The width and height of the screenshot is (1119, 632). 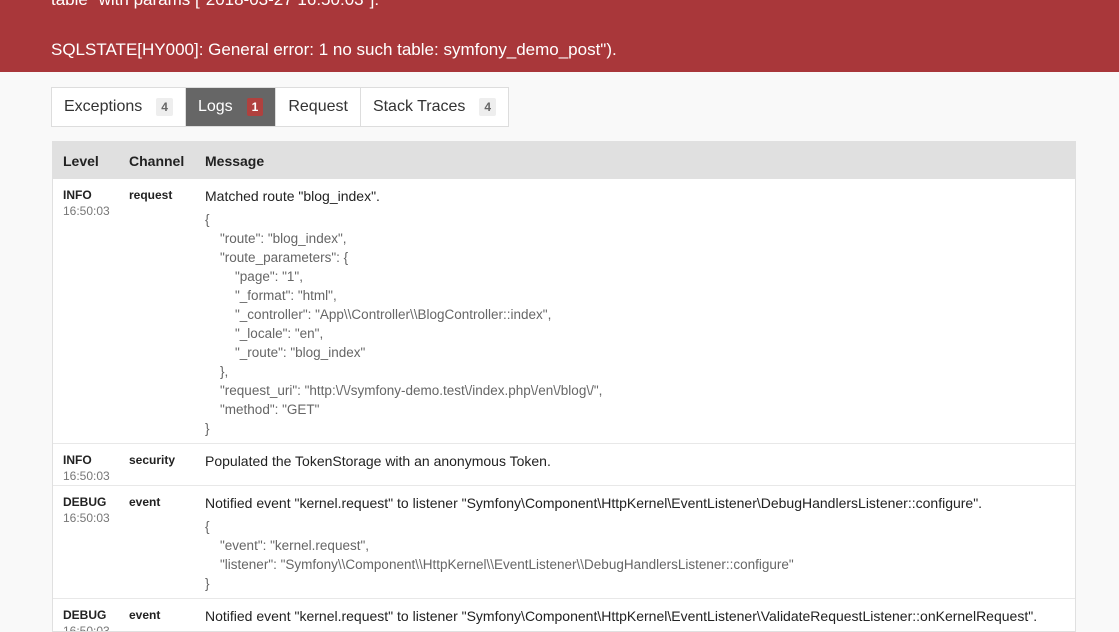 I want to click on log-context-line: "_route": "blog_index", so click(x=285, y=352).